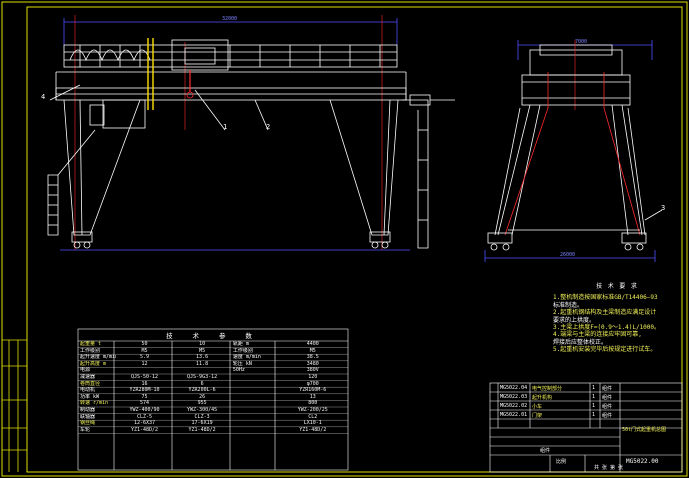 The height and width of the screenshot is (478, 689). I want to click on param-table-cell: 13, so click(312, 396).